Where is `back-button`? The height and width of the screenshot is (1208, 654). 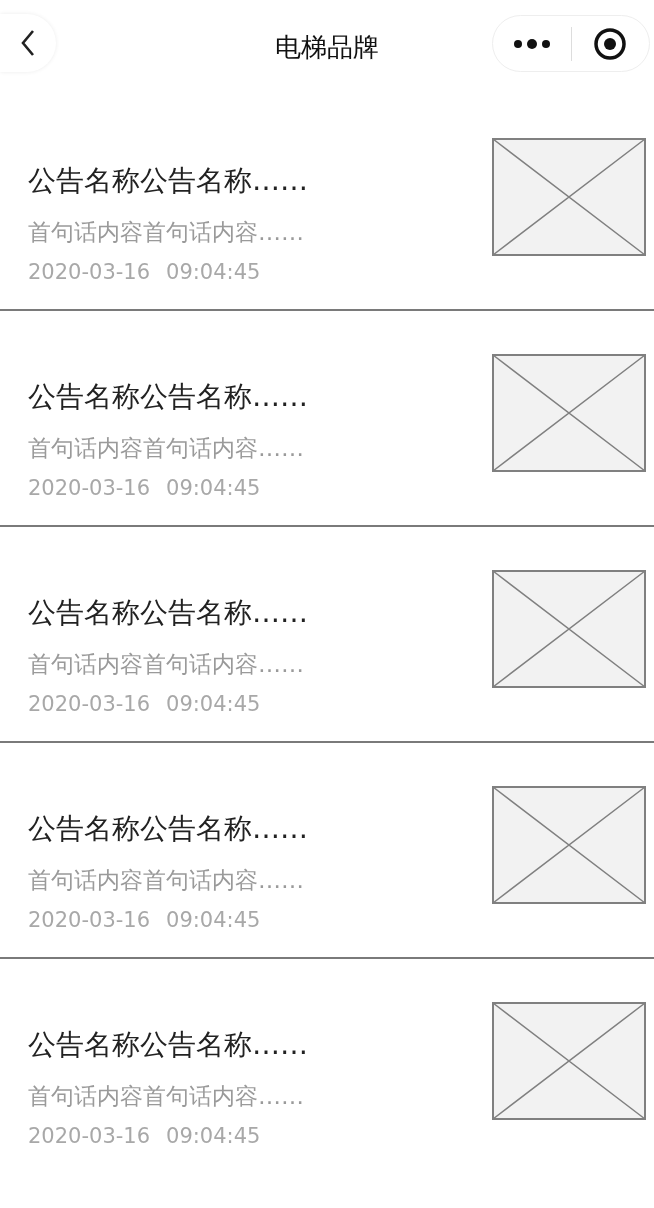
back-button is located at coordinates (28, 43).